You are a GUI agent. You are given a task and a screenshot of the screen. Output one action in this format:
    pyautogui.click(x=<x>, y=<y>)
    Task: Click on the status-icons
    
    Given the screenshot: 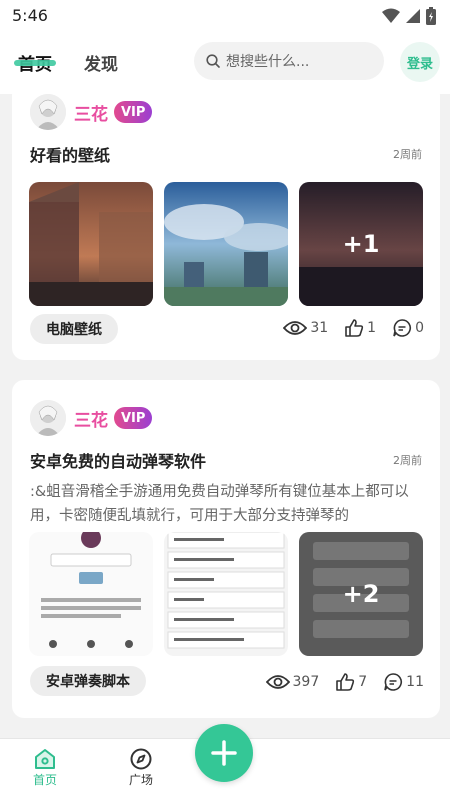 What is the action you would take?
    pyautogui.click(x=409, y=16)
    